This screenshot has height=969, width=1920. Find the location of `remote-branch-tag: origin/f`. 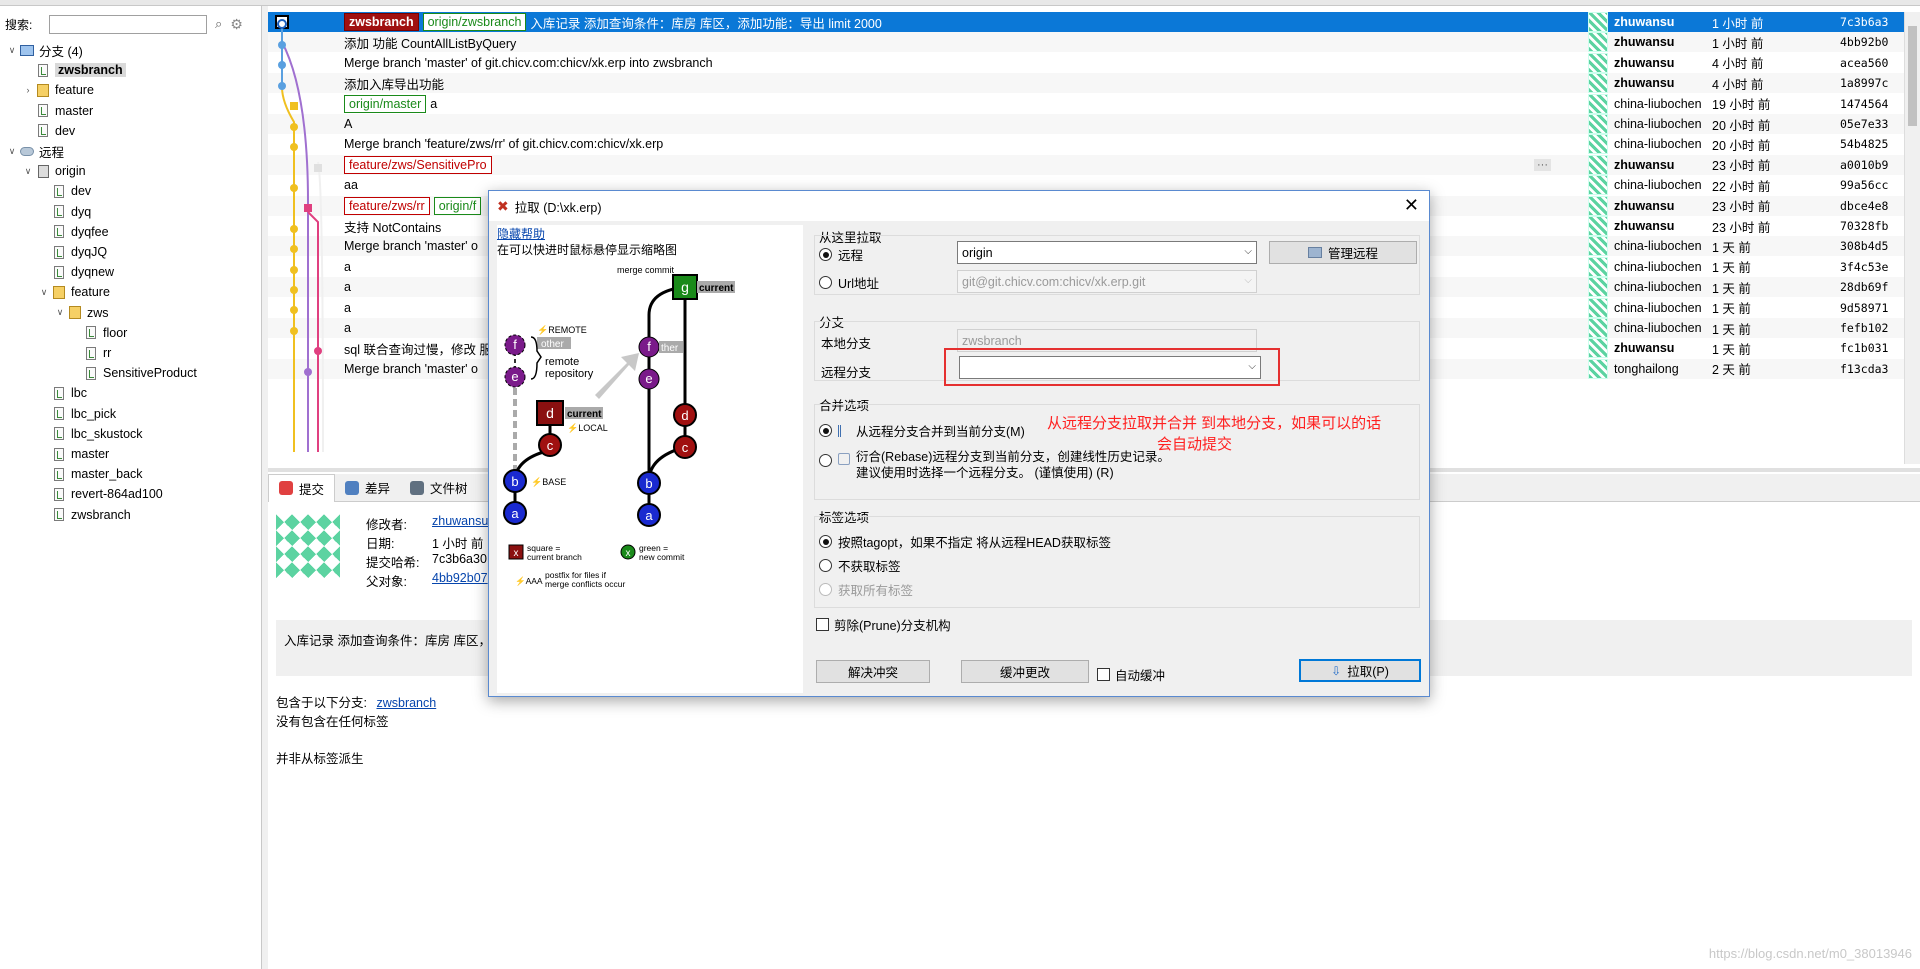

remote-branch-tag: origin/f is located at coordinates (457, 205).